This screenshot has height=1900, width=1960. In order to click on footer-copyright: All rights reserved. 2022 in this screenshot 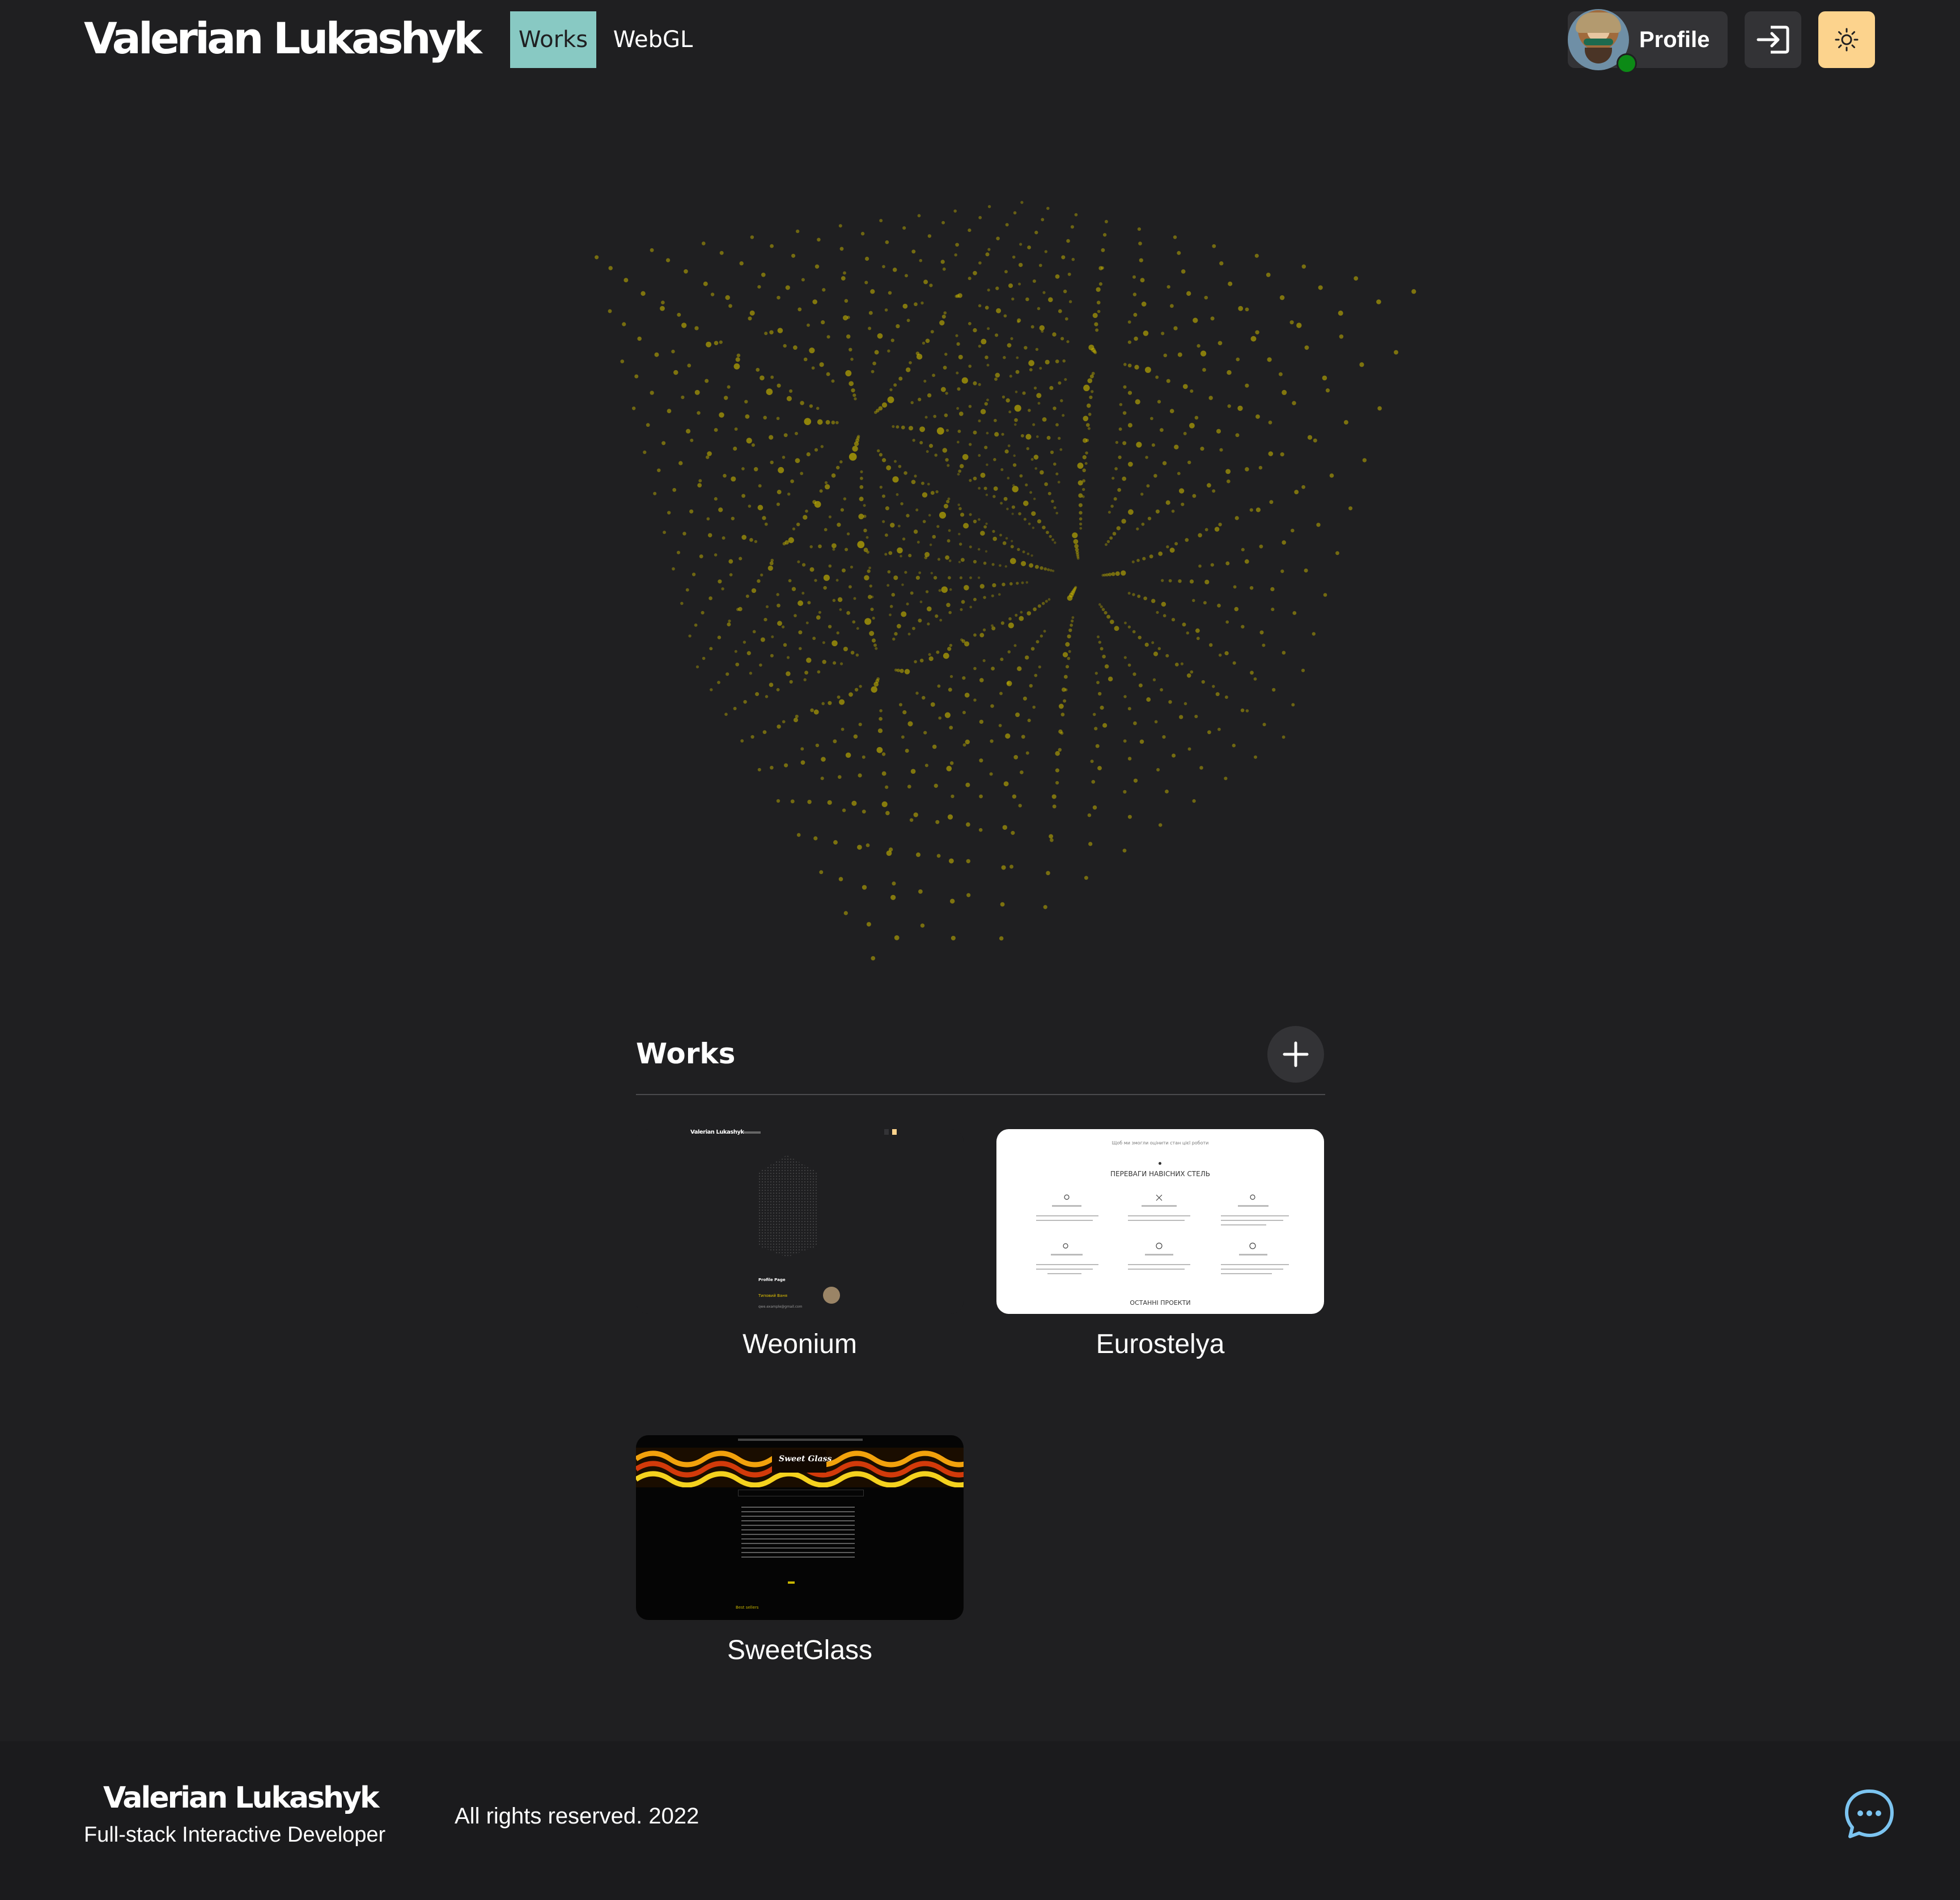, I will do `click(577, 1816)`.